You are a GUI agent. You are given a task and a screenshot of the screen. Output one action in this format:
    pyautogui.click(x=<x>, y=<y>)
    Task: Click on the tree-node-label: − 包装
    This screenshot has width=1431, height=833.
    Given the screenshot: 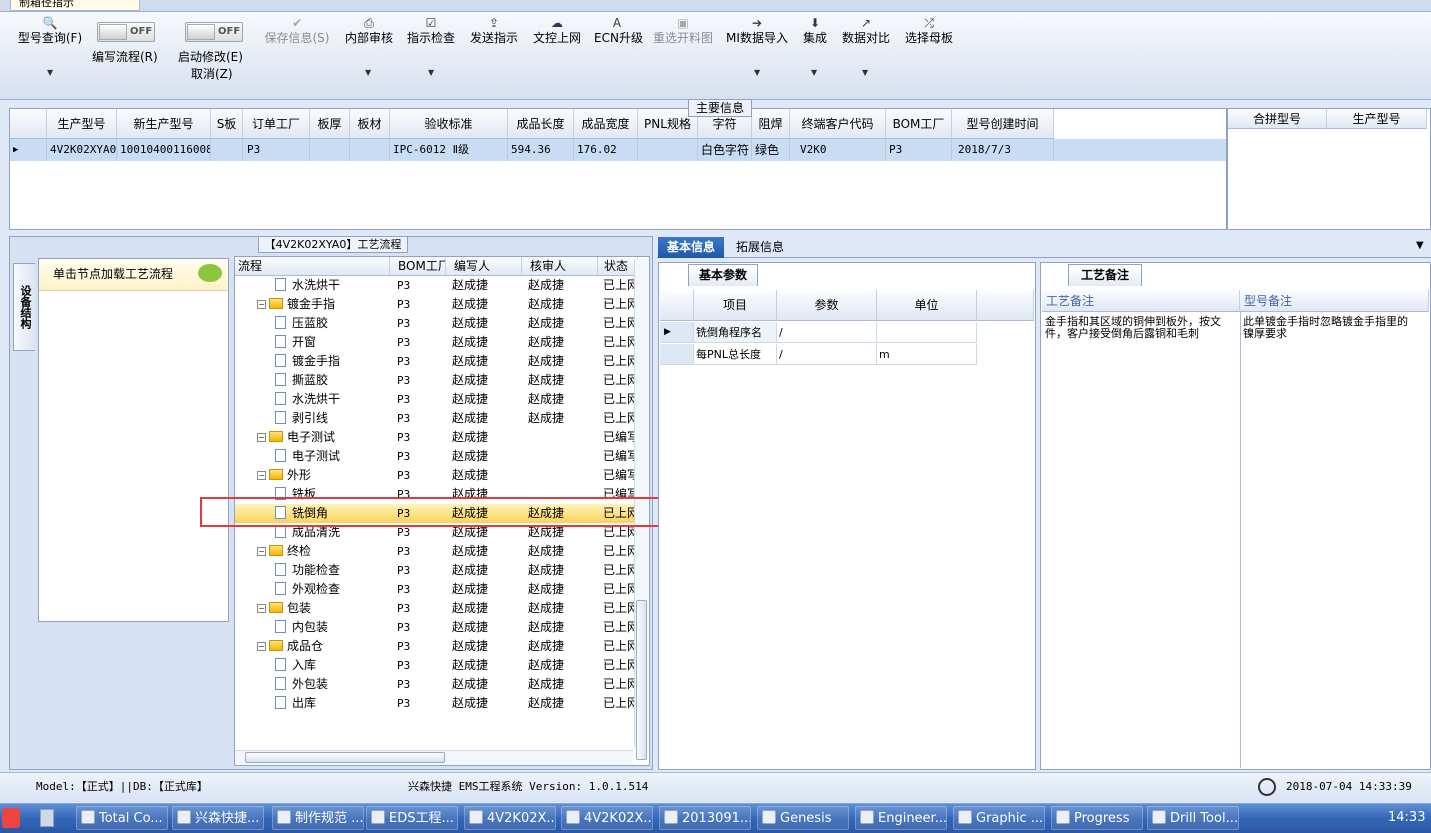 What is the action you would take?
    pyautogui.click(x=323, y=608)
    